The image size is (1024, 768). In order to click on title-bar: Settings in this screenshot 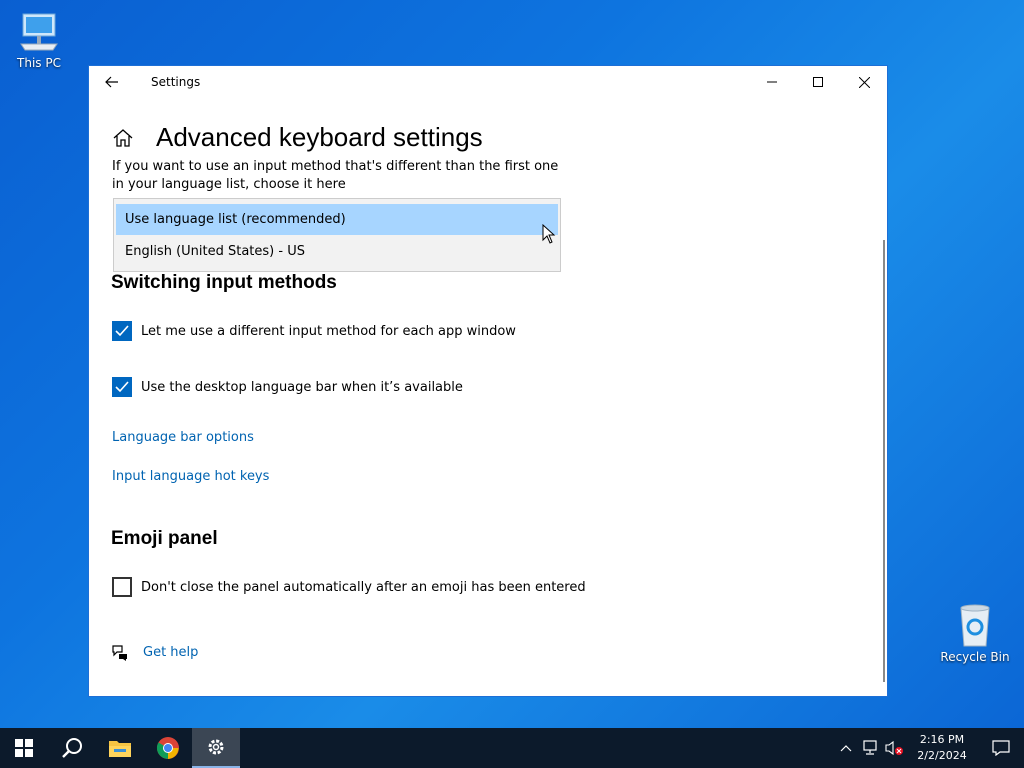, I will do `click(488, 82)`.